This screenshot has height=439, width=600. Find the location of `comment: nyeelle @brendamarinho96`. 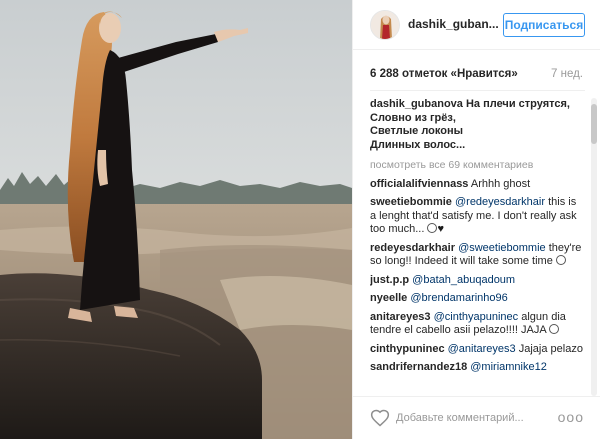

comment: nyeelle @brendamarinho96 is located at coordinates (477, 299).